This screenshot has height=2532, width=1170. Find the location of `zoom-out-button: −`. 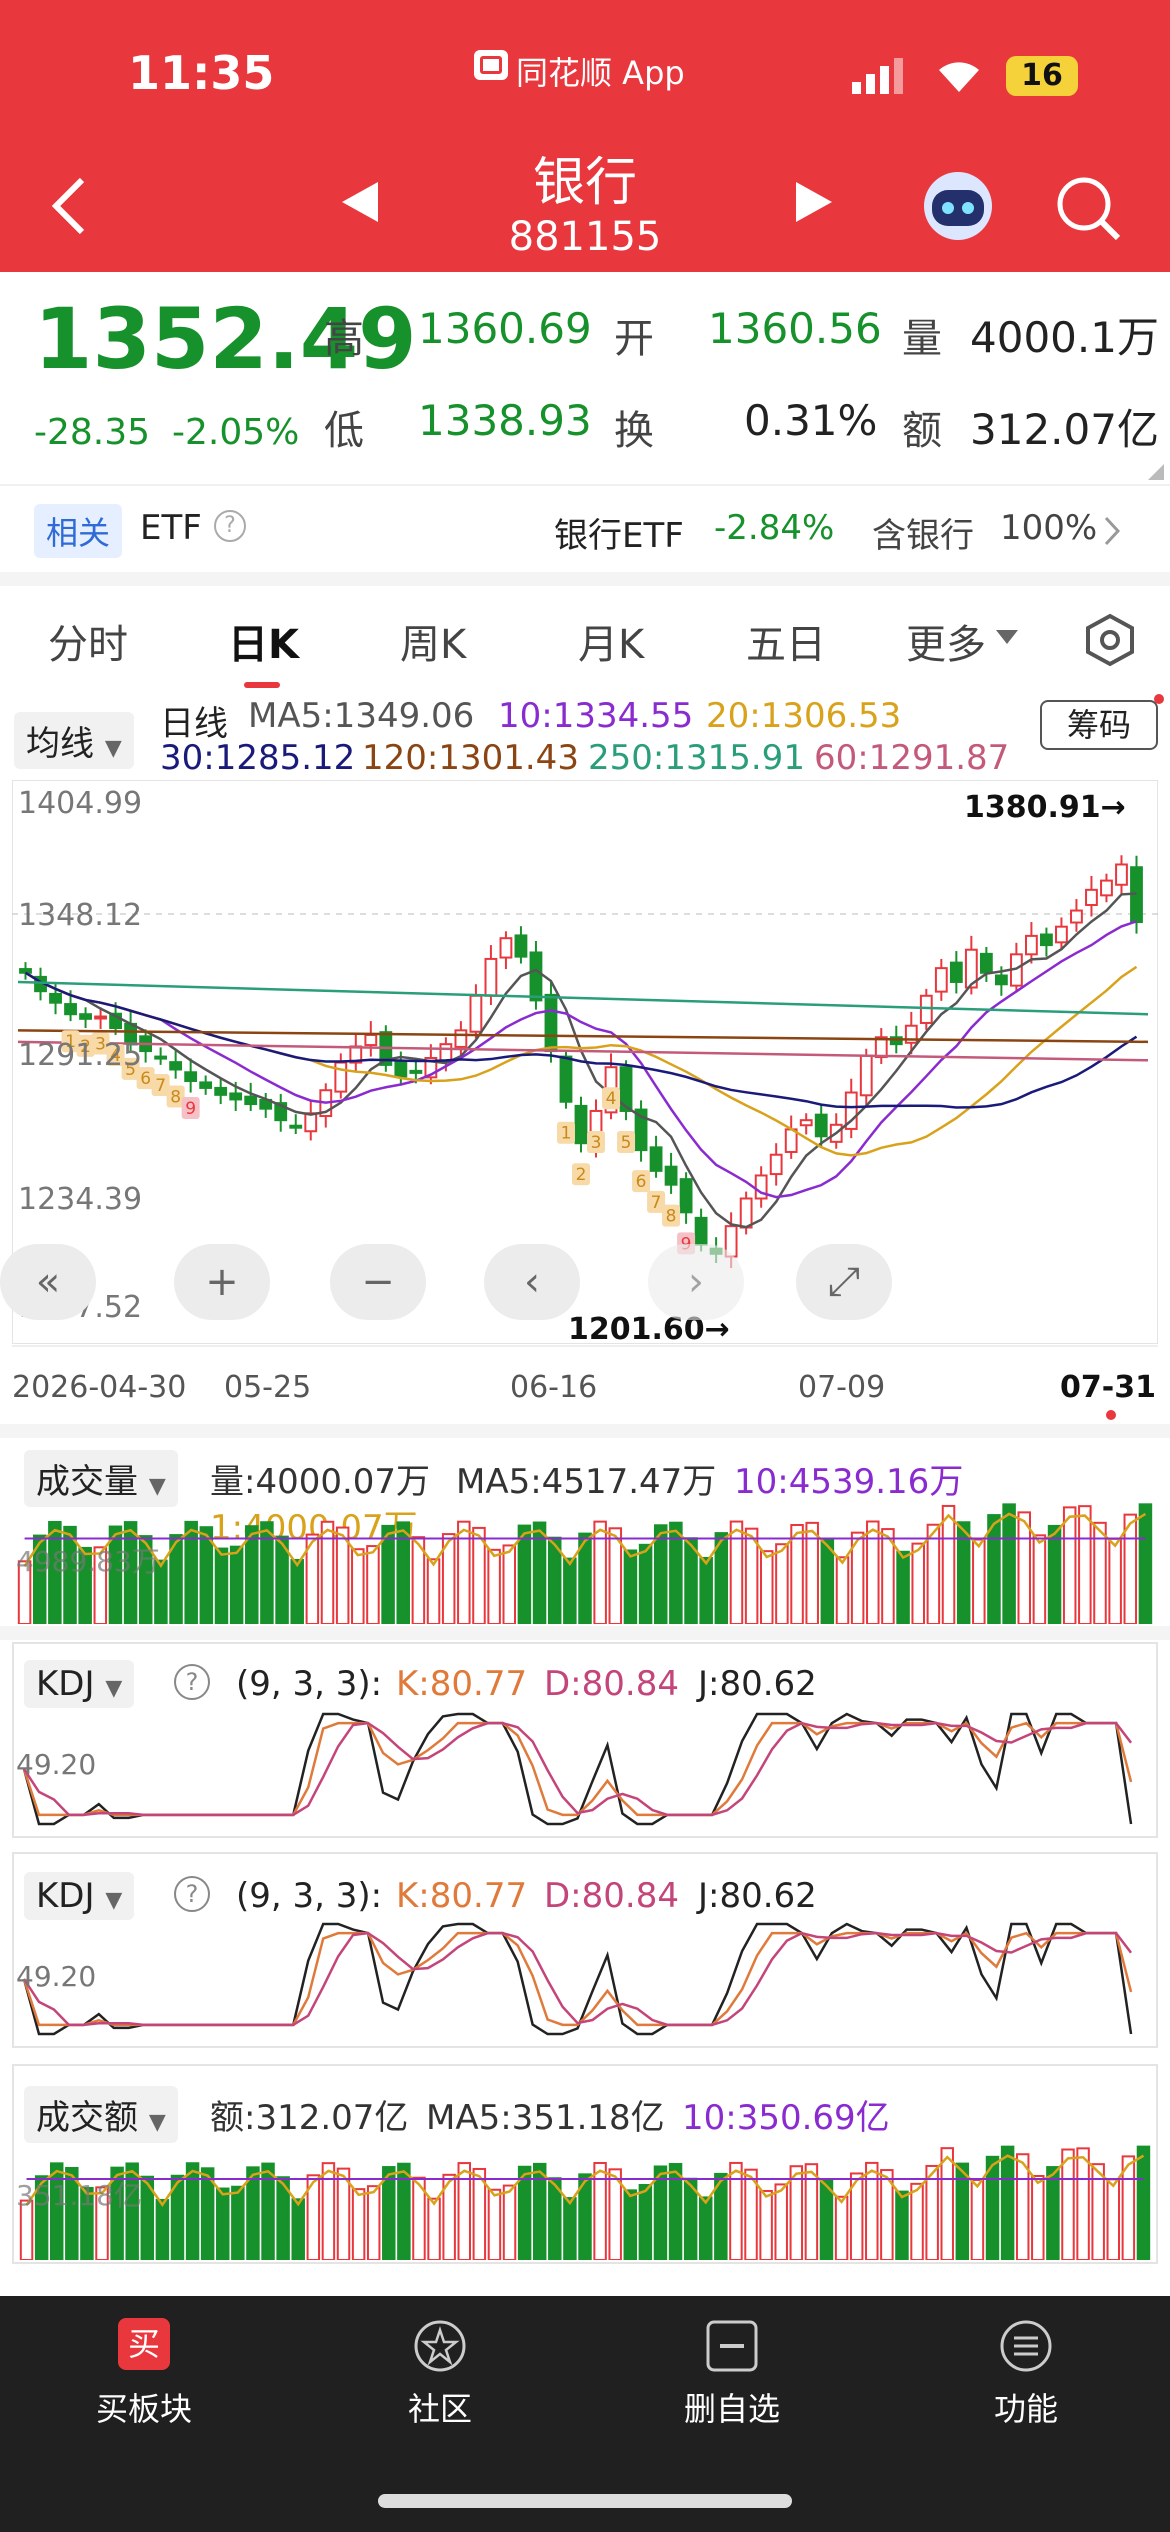

zoom-out-button: − is located at coordinates (378, 1282).